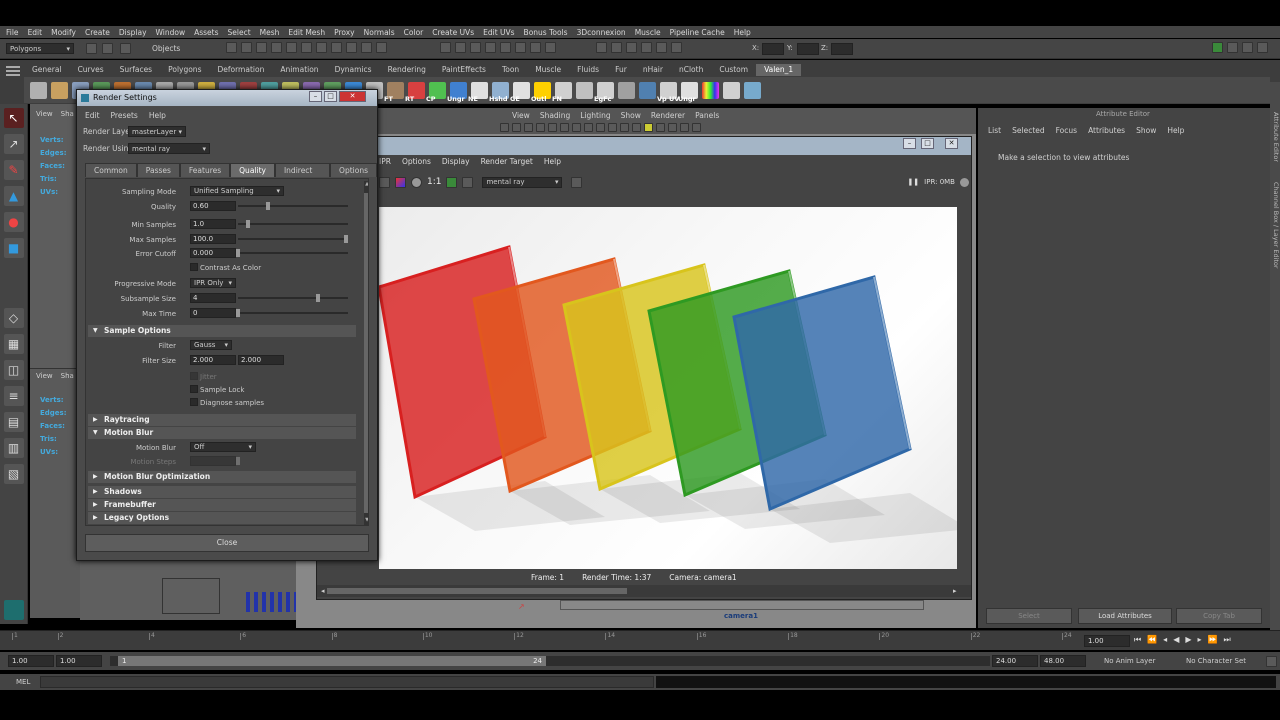 This screenshot has height=720, width=1280. Describe the element at coordinates (1125, 616) in the screenshot. I see `ae-load-attributes-button: Load Attributes` at that location.